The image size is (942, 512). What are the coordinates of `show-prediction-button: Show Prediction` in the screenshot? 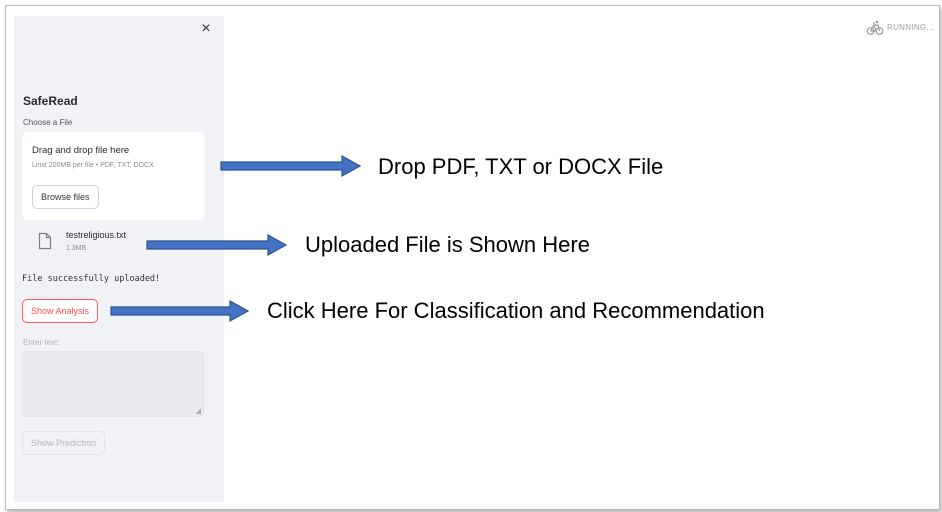 It's located at (64, 443).